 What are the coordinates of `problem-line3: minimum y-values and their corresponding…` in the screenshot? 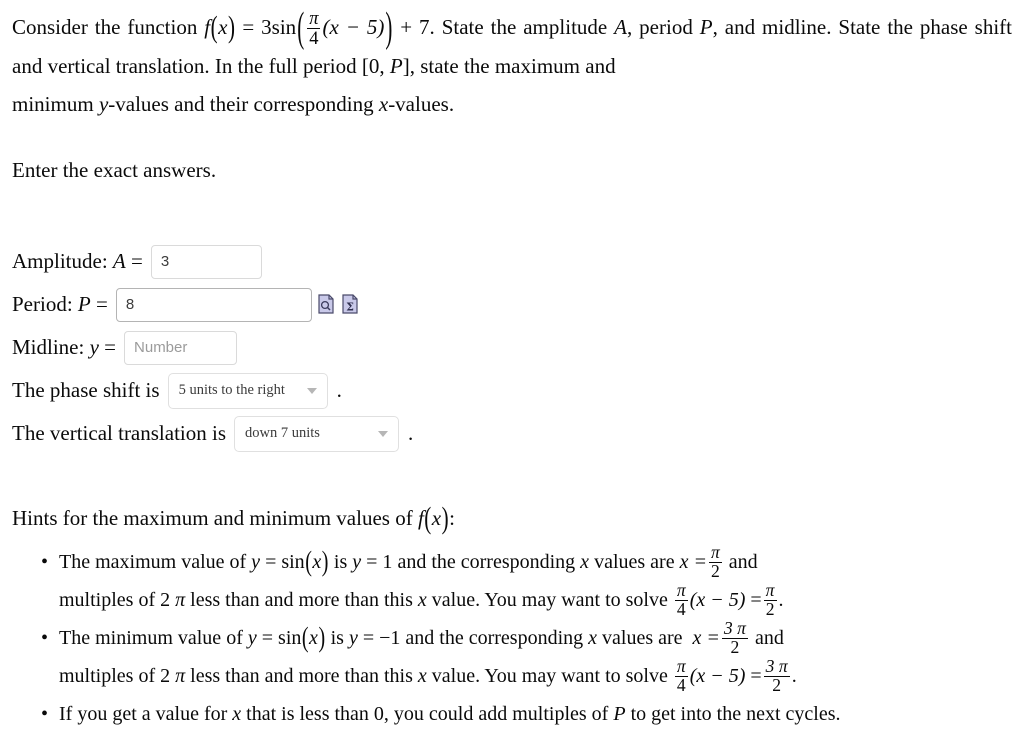 It's located at (512, 104).